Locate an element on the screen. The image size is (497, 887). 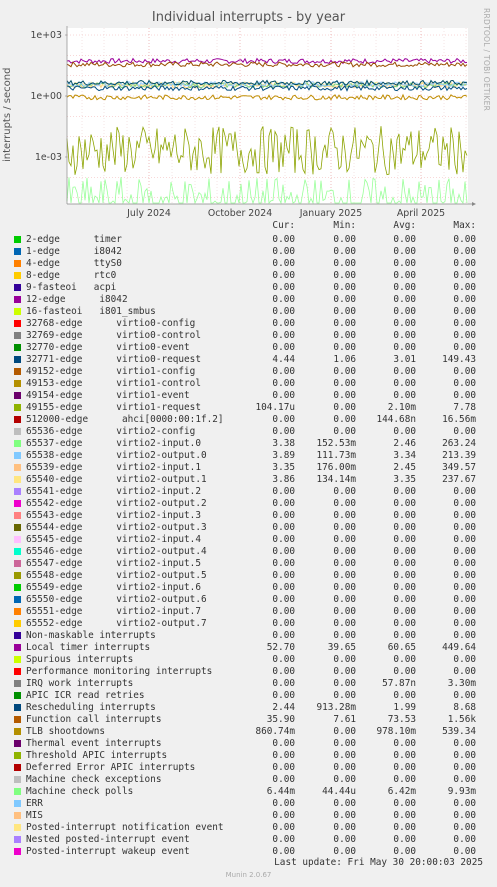
legend-row: 49154-edge virtio1-event 0.00 0.00 0.00 0.00 is located at coordinates (248, 396).